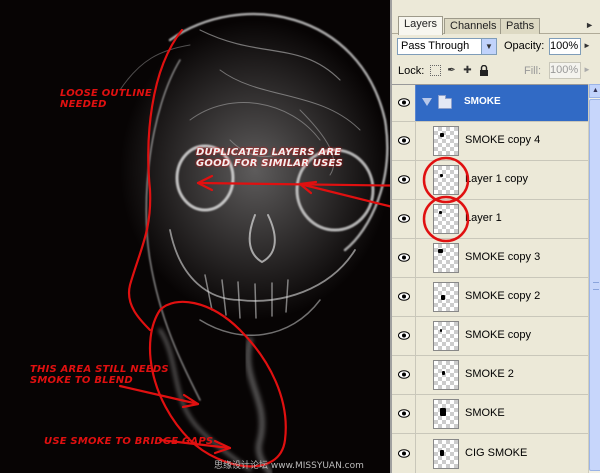 The image size is (600, 473). I want to click on lock-image-pixels-brush-icon: ✒, so click(451, 70).